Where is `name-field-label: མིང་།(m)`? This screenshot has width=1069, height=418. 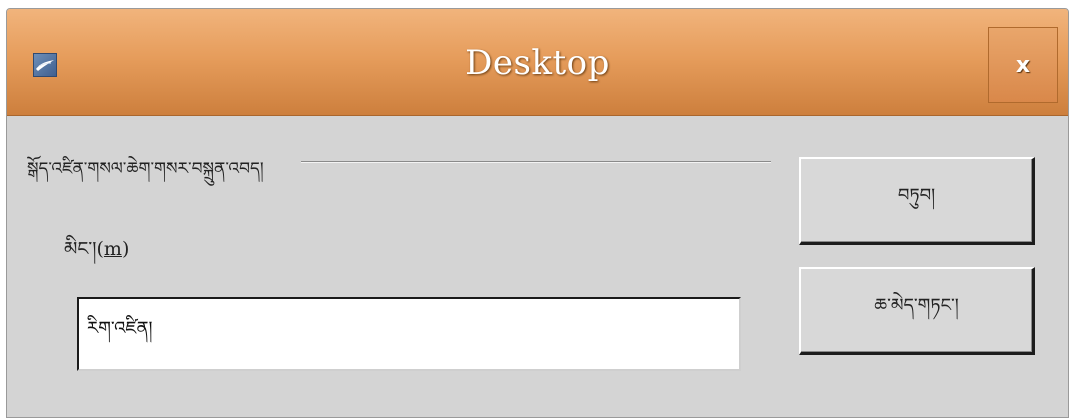 name-field-label: མིང་།(m) is located at coordinates (97, 249).